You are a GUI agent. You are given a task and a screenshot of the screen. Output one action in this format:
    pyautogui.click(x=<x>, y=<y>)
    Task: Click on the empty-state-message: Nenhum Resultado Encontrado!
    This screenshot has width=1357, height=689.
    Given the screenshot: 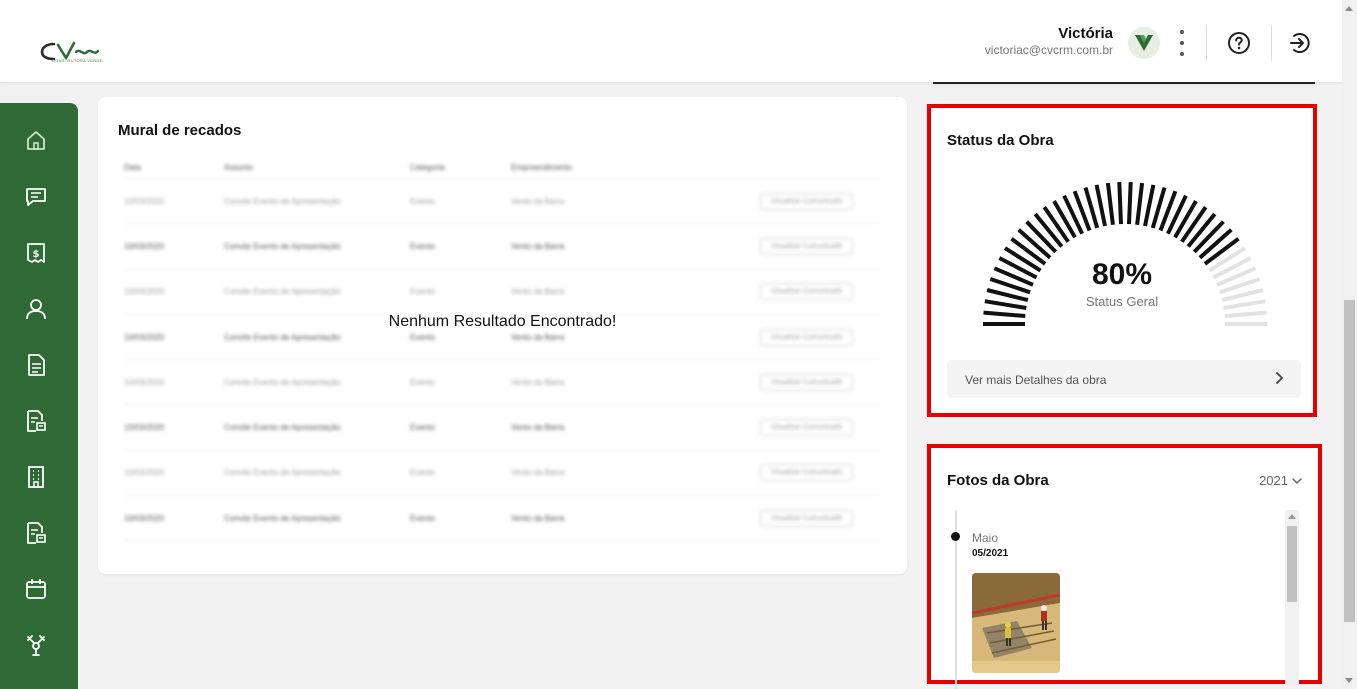 What is the action you would take?
    pyautogui.click(x=502, y=321)
    